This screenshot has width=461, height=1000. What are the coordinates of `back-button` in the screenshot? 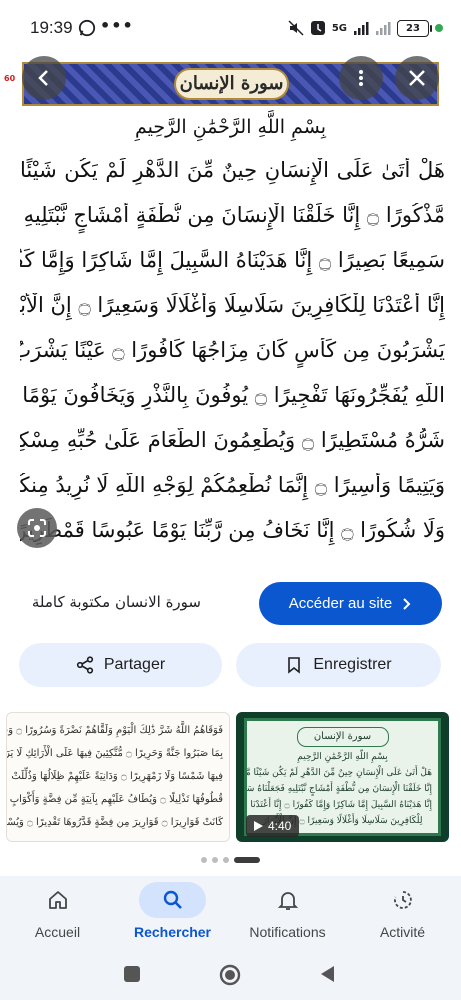 It's located at (44, 78).